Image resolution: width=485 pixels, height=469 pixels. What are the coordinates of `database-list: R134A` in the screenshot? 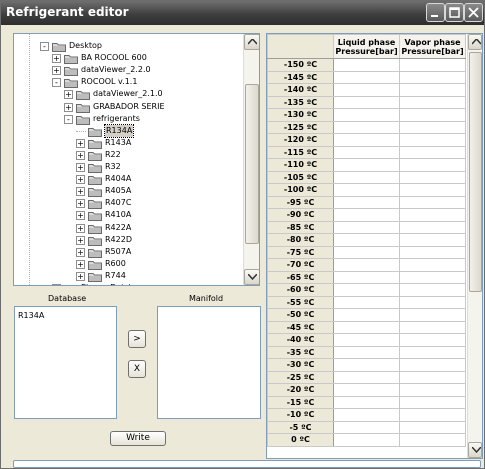 It's located at (65, 362).